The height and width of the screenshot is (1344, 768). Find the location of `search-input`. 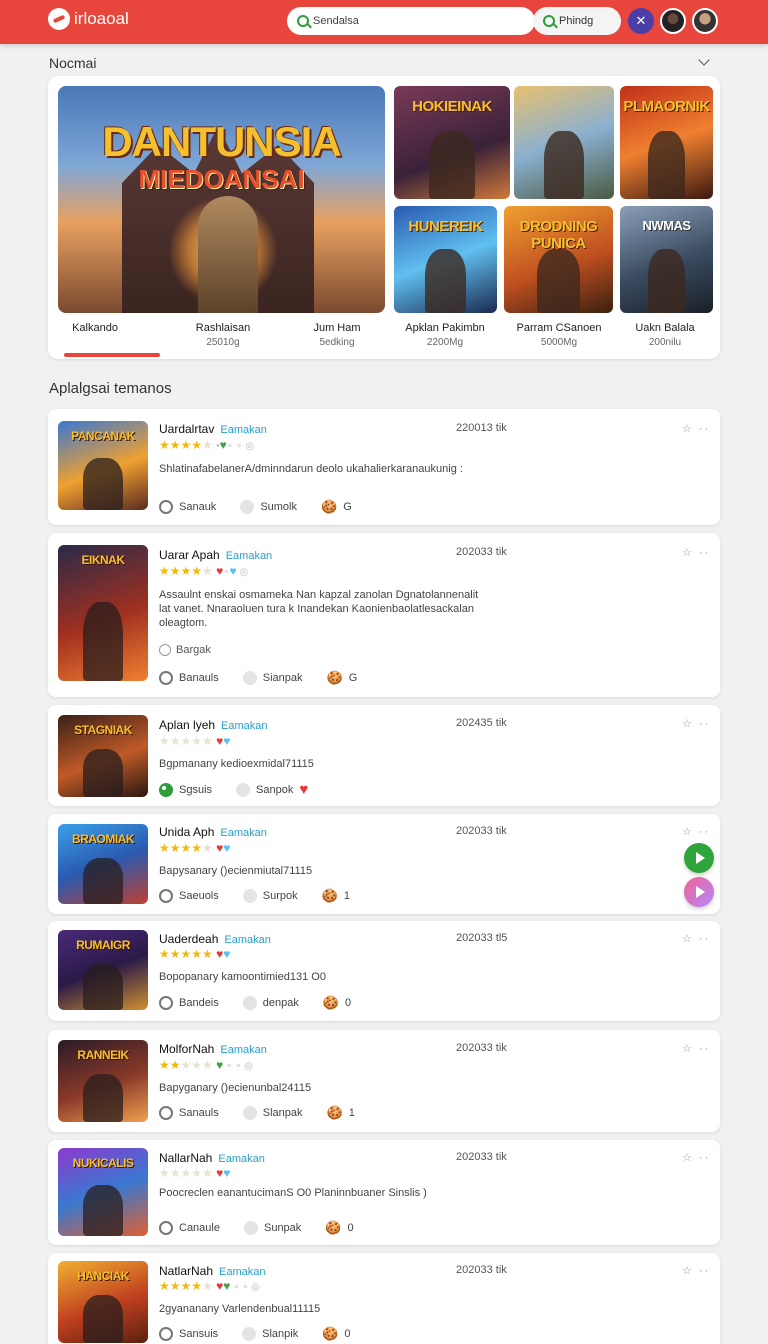

search-input is located at coordinates (413, 21).